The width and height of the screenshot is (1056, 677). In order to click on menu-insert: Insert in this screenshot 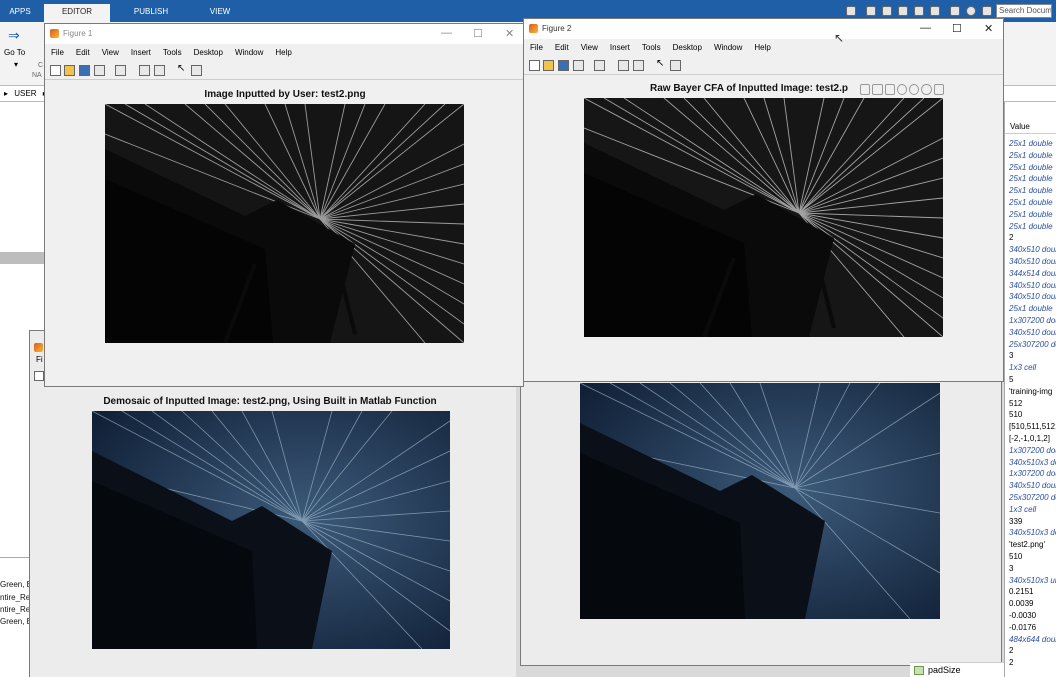, I will do `click(141, 53)`.